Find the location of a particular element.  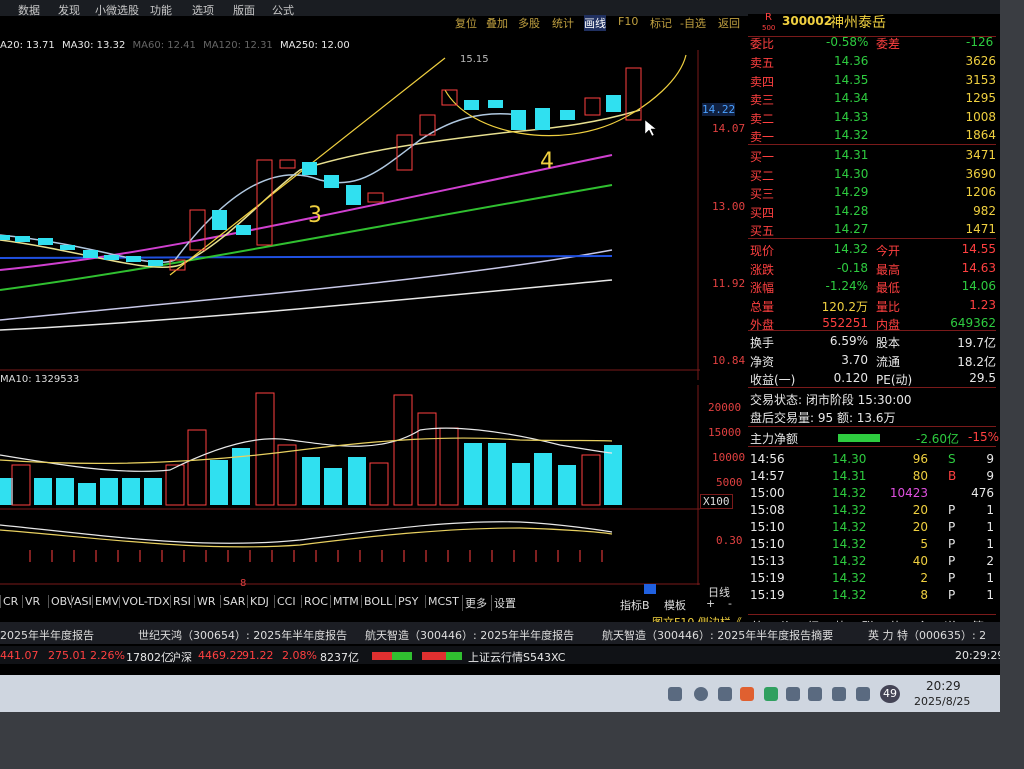

indicator-tab: ASI is located at coordinates (82, 601).